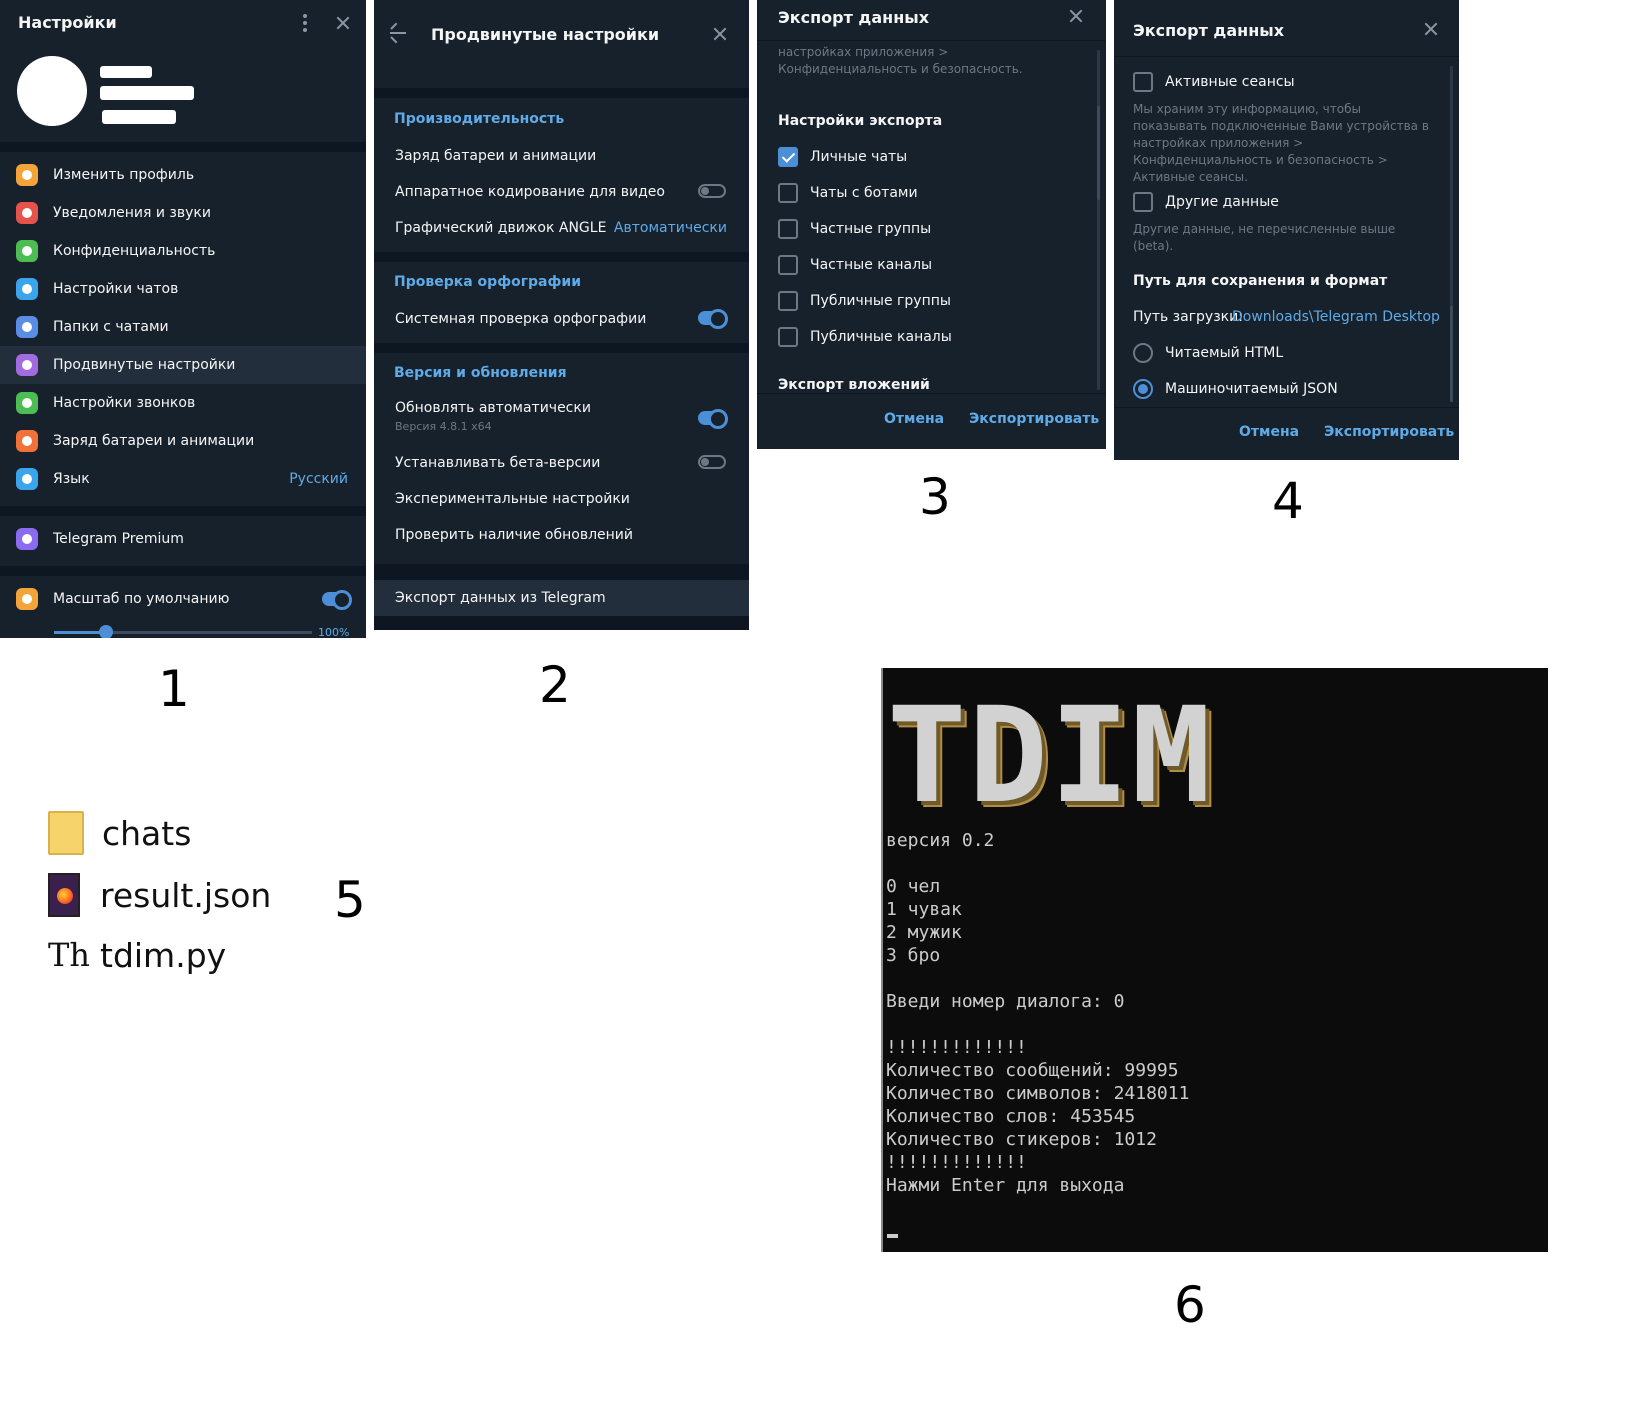 Image resolution: width=1644 pixels, height=1428 pixels. Describe the element at coordinates (924, 932) in the screenshot. I see `console-dialog-2: 2 мужик` at that location.